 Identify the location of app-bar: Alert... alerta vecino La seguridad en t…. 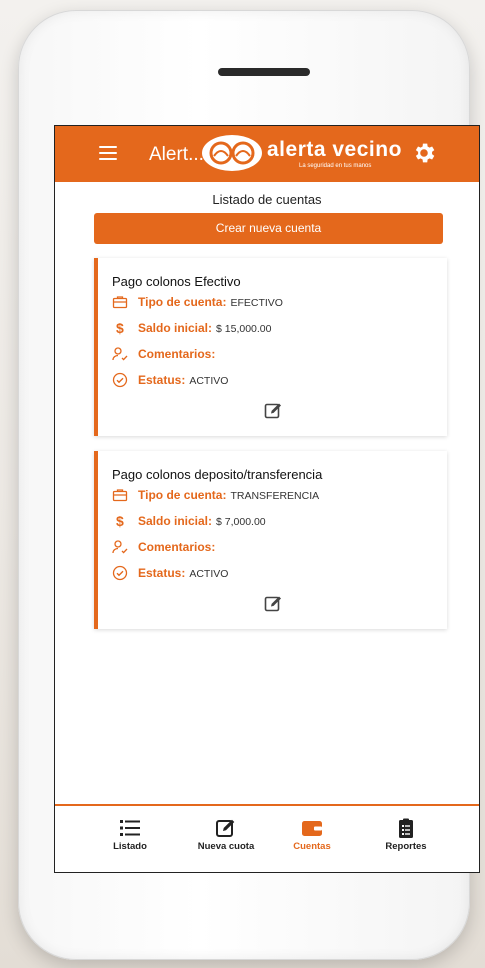
(267, 154).